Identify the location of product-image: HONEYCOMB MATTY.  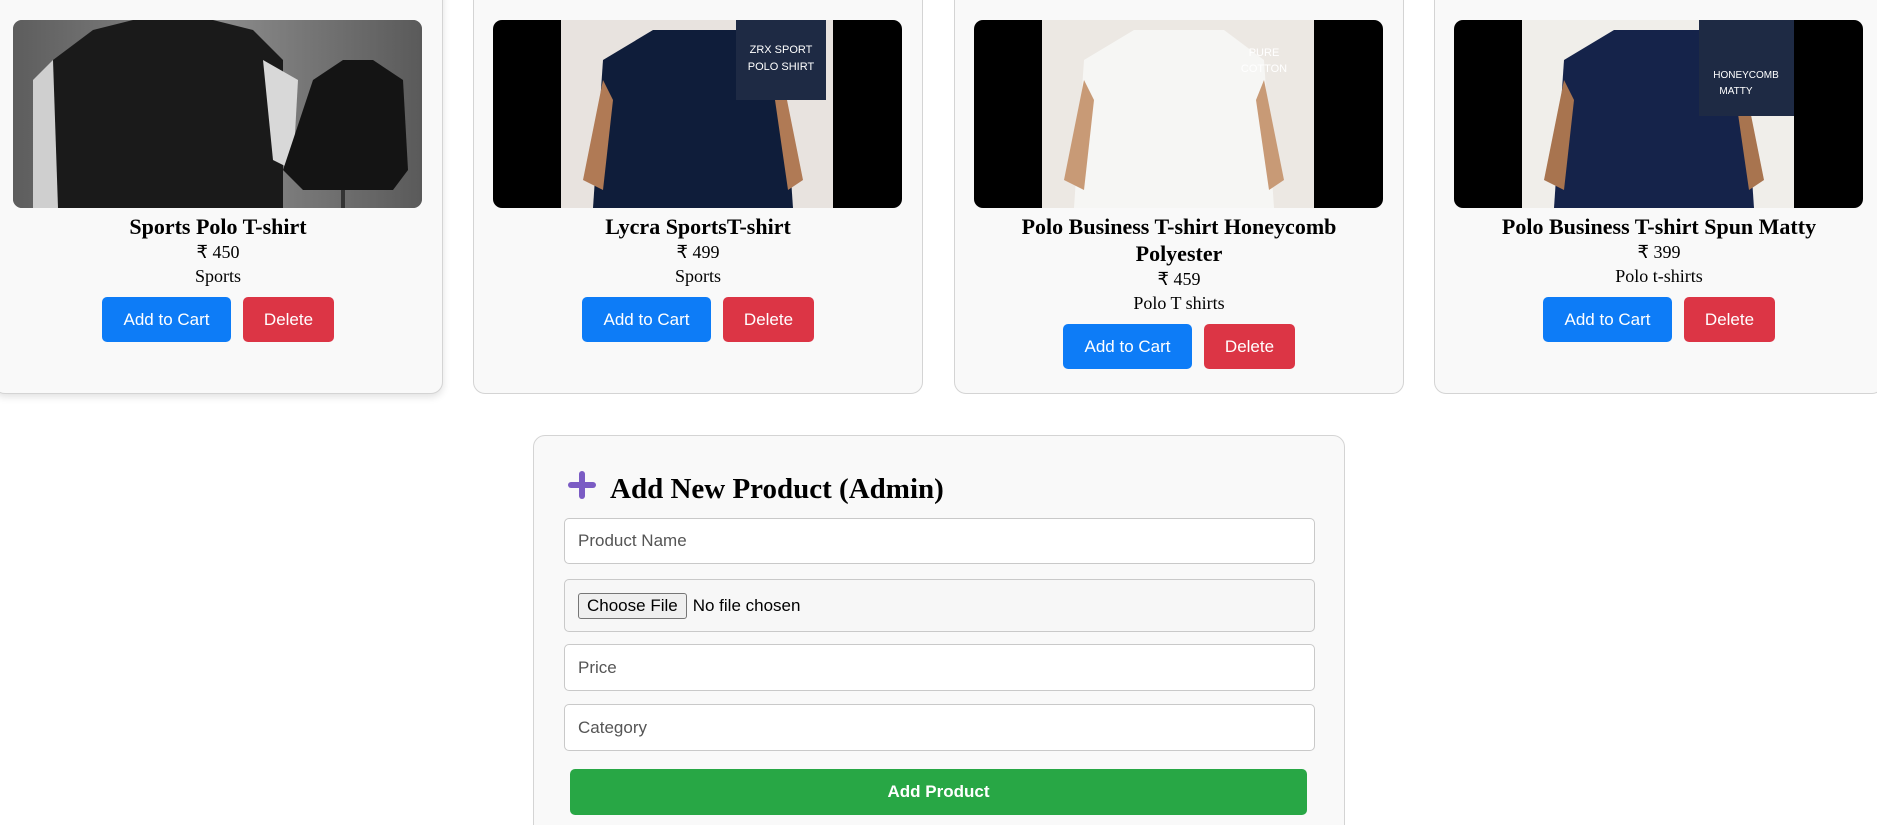
(1658, 114).